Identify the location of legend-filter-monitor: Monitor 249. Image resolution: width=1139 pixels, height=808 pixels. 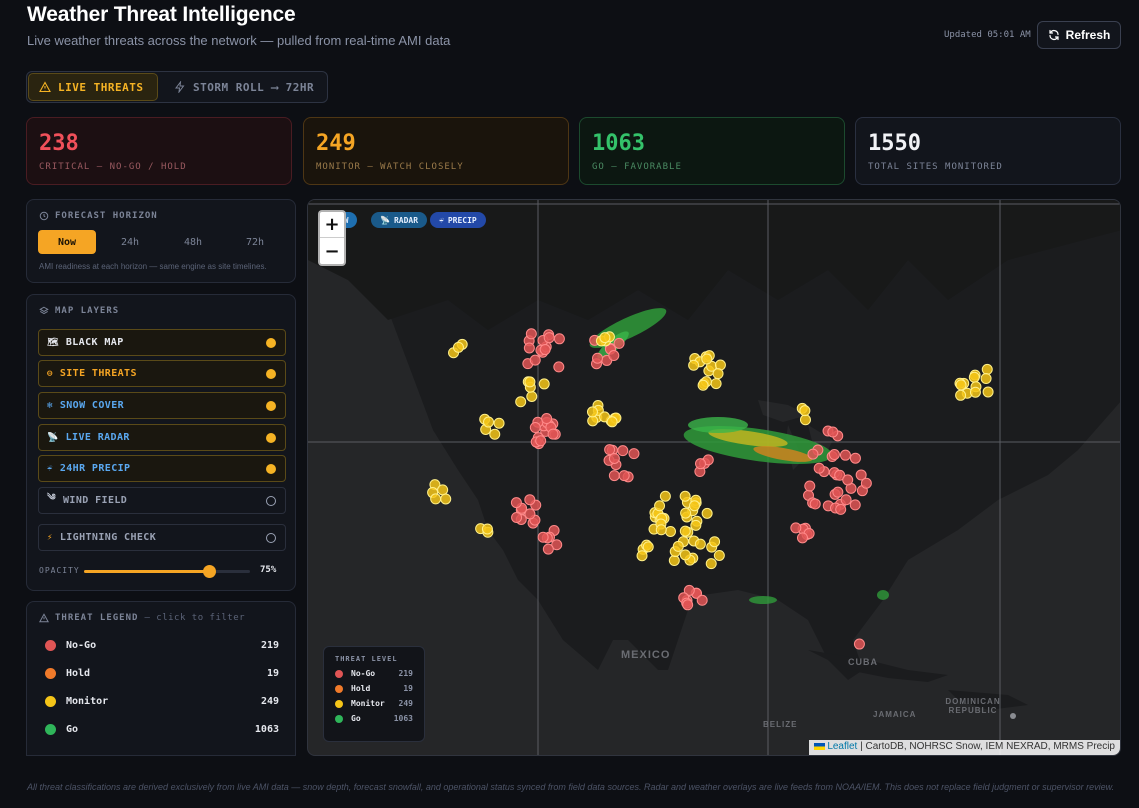
(162, 701).